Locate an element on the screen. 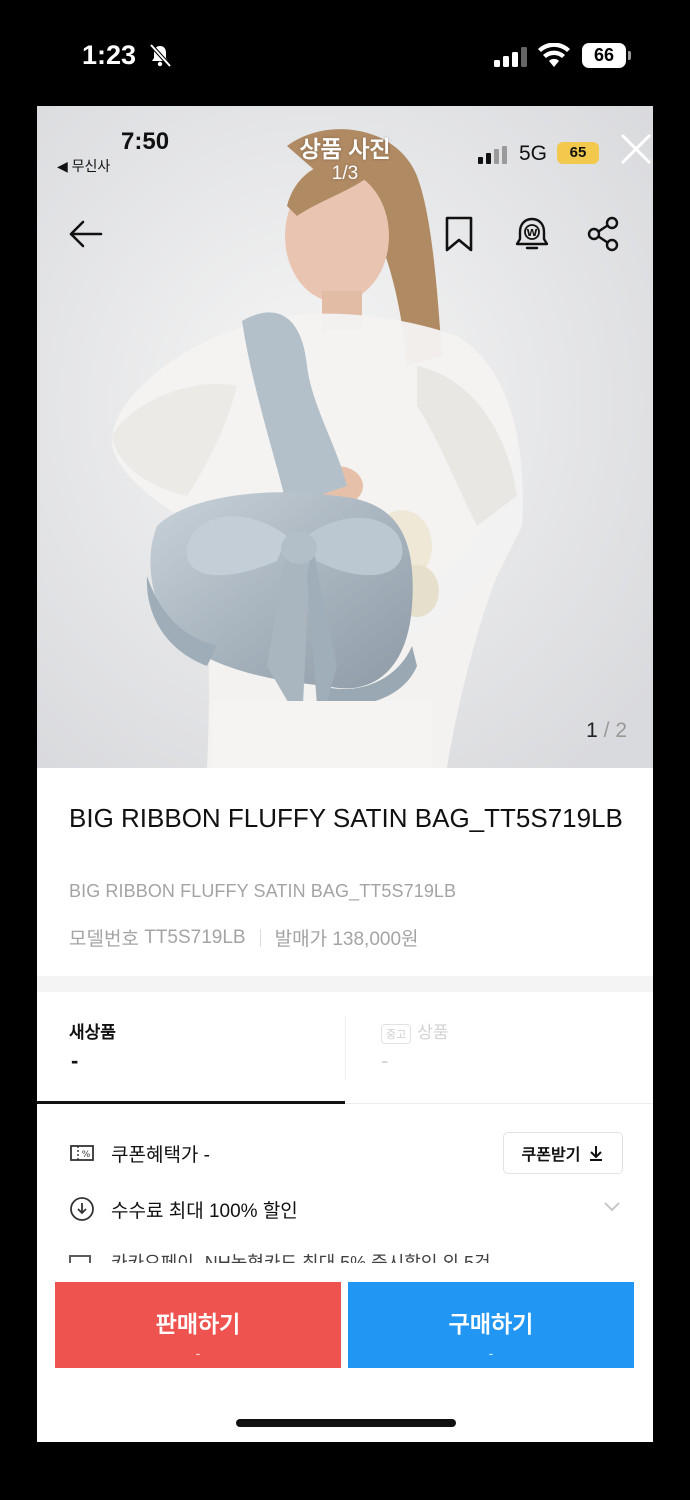  sell-label: 판매하기 is located at coordinates (198, 1324).